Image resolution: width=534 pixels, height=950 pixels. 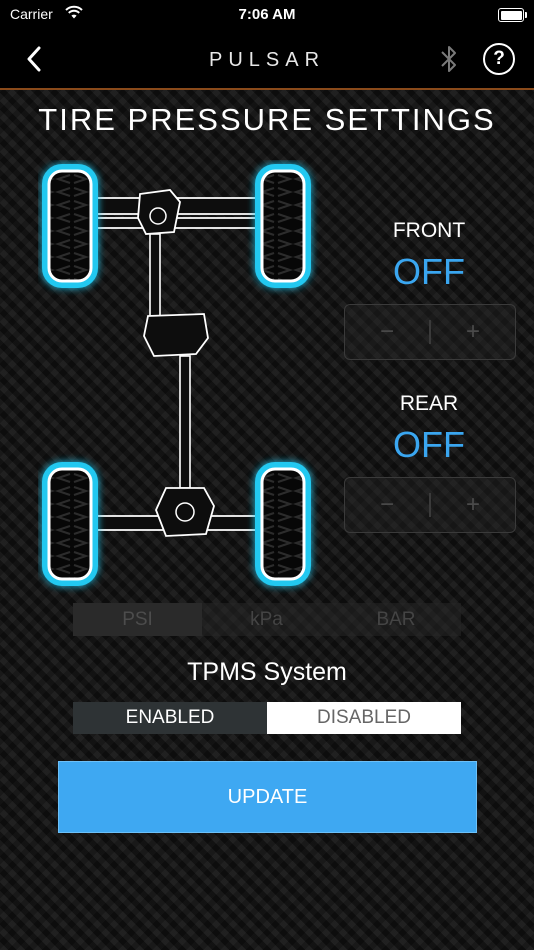 I want to click on nav-bar: PULSAR ?, so click(x=267, y=61).